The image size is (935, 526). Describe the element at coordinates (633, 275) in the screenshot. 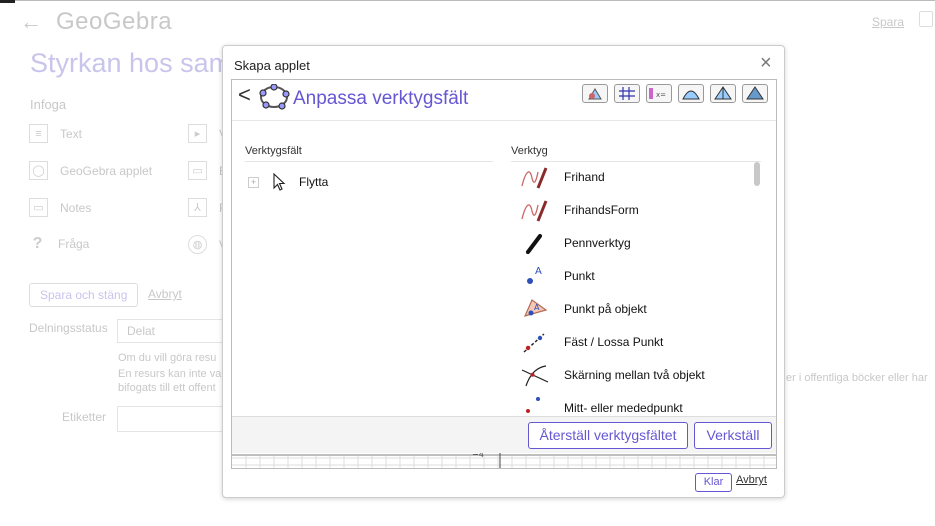

I see `tool-point: A Punkt` at that location.